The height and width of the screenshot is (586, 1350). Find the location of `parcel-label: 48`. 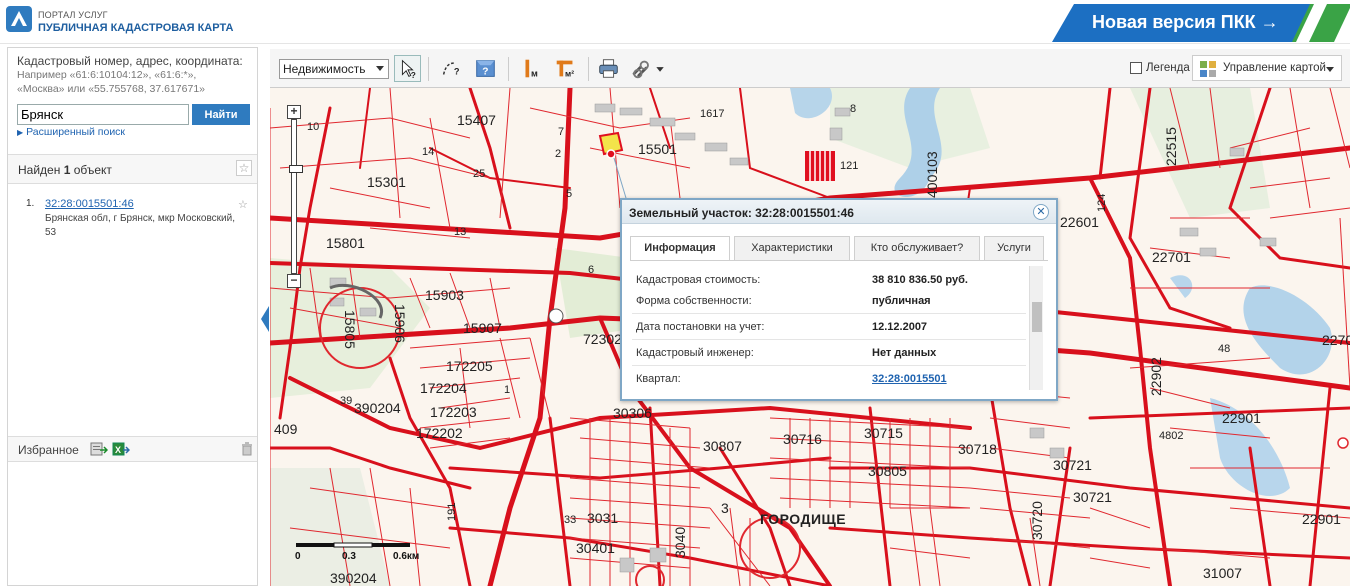

parcel-label: 48 is located at coordinates (1224, 349).